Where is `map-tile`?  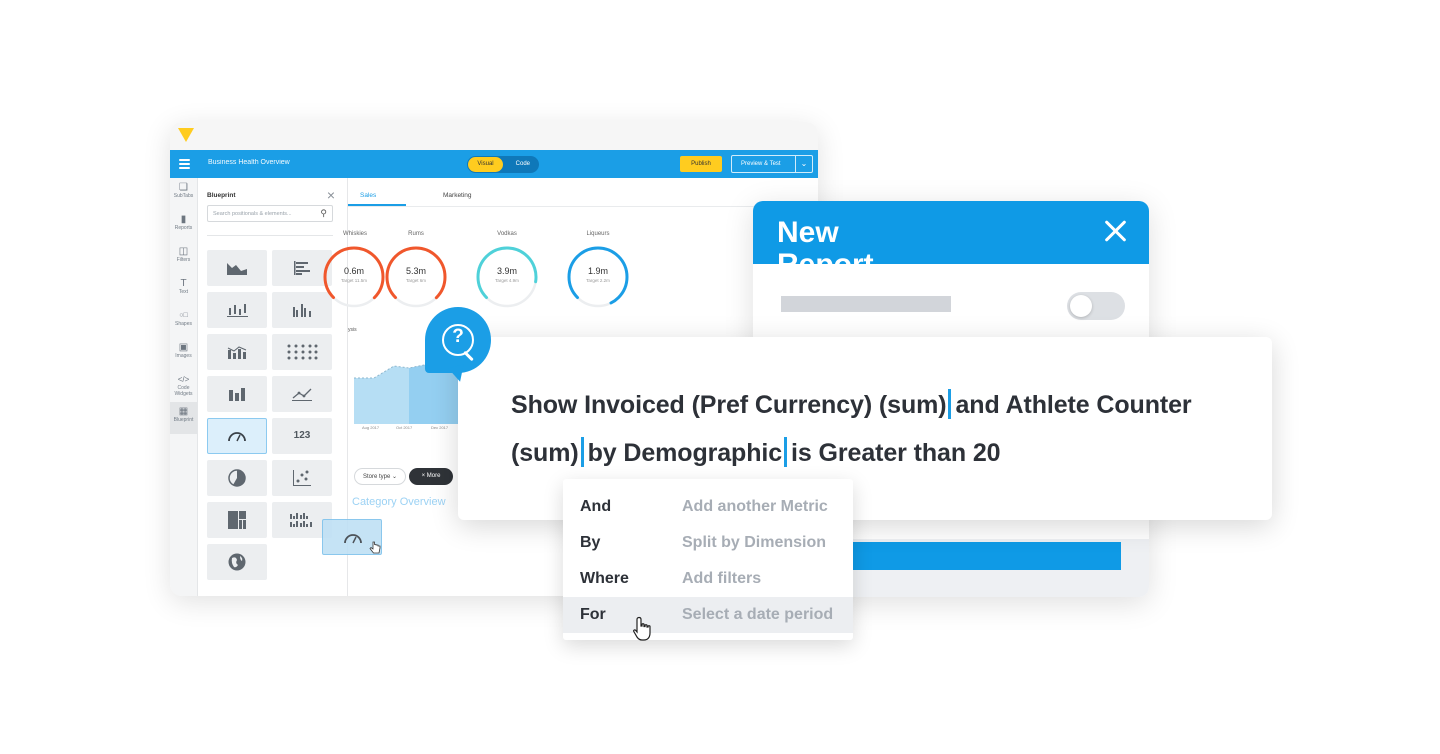
map-tile is located at coordinates (237, 562).